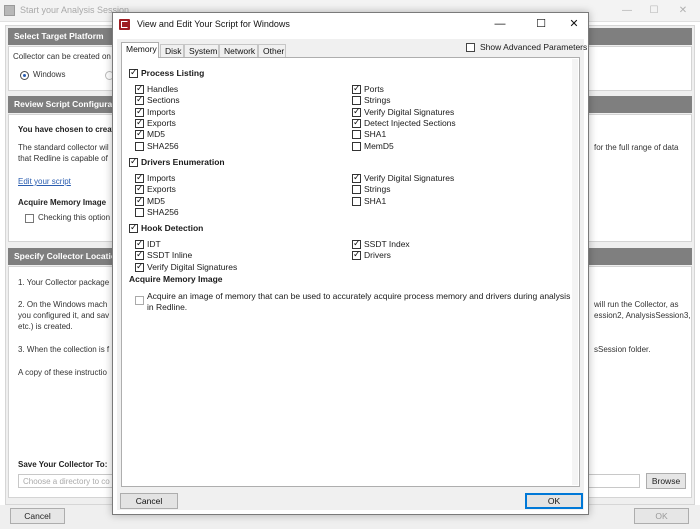 This screenshot has width=700, height=529. What do you see at coordinates (377, 189) in the screenshot?
I see `drivers-enumeration-strings-label: Strings` at bounding box center [377, 189].